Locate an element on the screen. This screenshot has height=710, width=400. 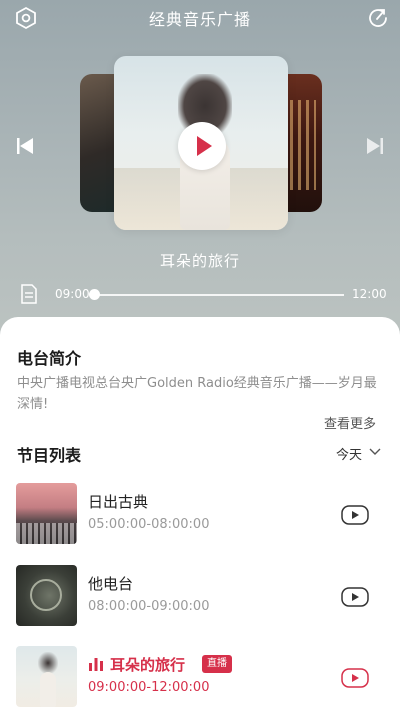
program-list-heading: 节目列表 is located at coordinates (49, 455).